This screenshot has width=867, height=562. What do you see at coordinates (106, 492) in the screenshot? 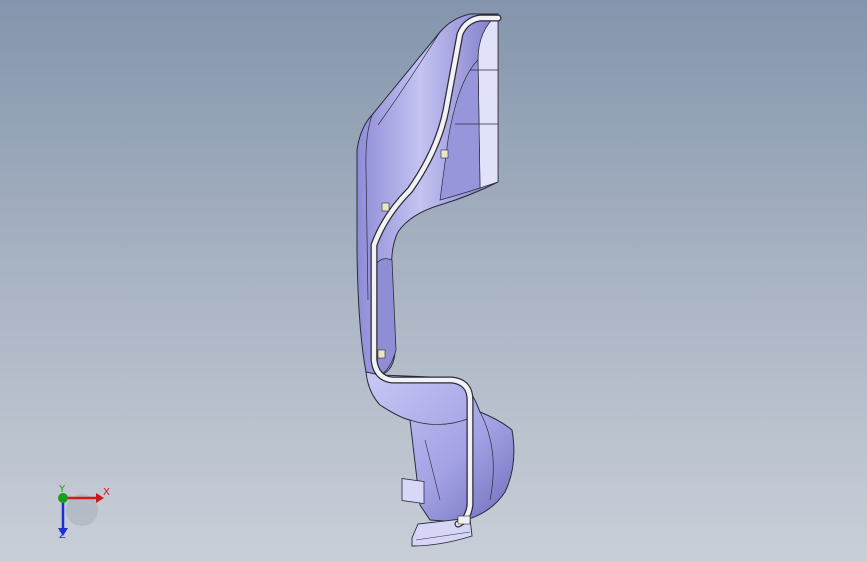
I see `x-axis-label: X` at bounding box center [106, 492].